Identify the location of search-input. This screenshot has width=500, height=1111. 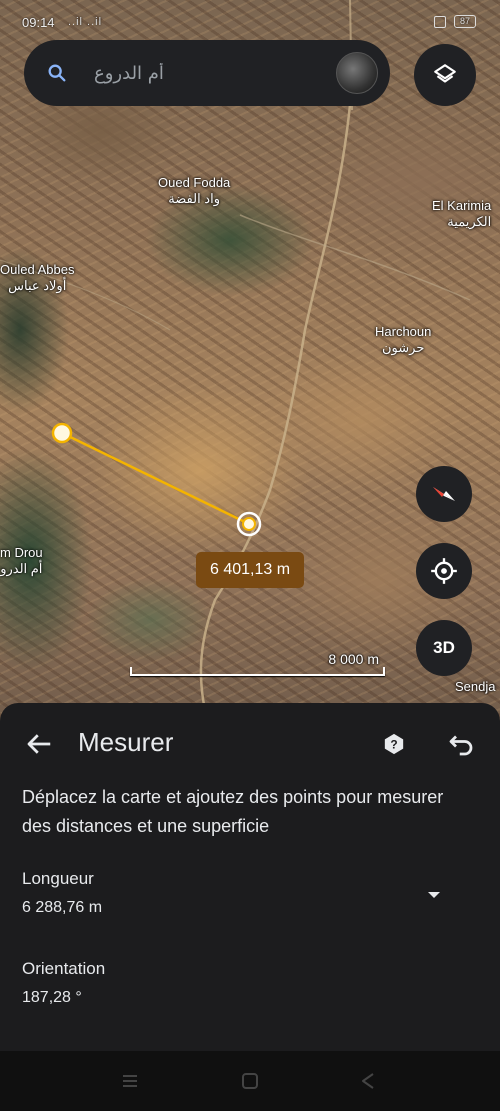
(209, 73).